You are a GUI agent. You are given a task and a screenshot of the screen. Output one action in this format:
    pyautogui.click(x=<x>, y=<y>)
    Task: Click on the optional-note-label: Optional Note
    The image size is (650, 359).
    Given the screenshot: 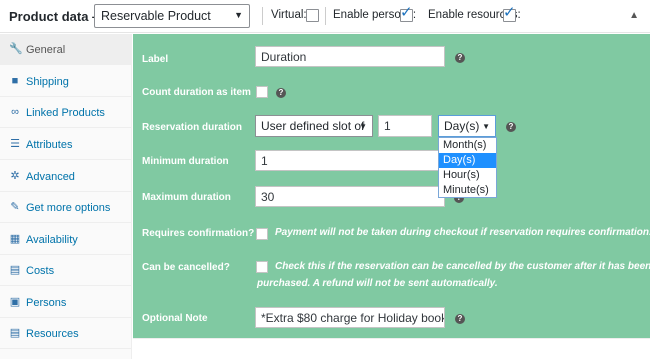 What is the action you would take?
    pyautogui.click(x=175, y=318)
    